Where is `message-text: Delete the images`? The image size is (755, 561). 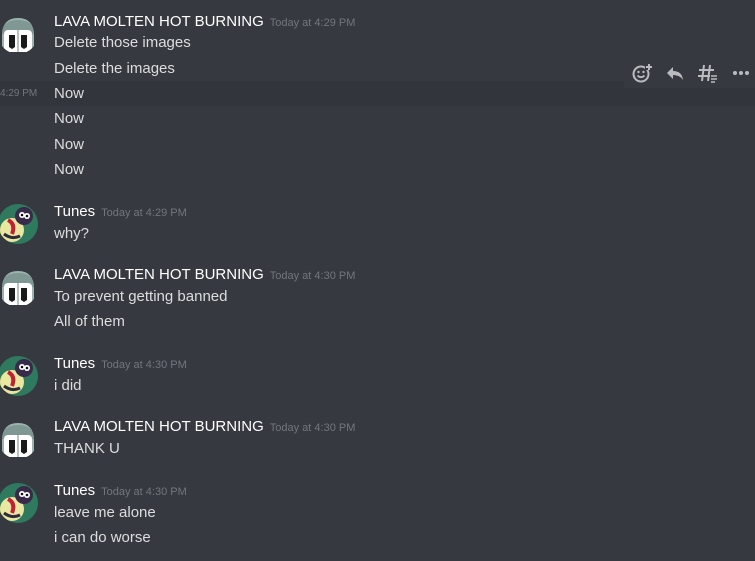 message-text: Delete the images is located at coordinates (114, 68).